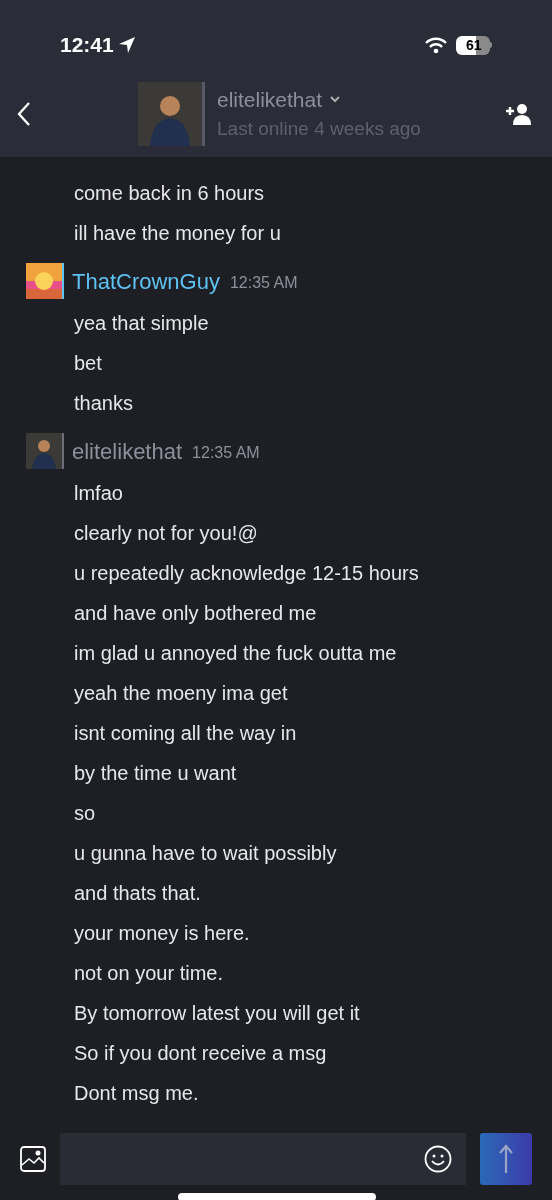 The height and width of the screenshot is (1200, 552). I want to click on message-text: im glad u annoyed the fuck outta me, so click(236, 653).